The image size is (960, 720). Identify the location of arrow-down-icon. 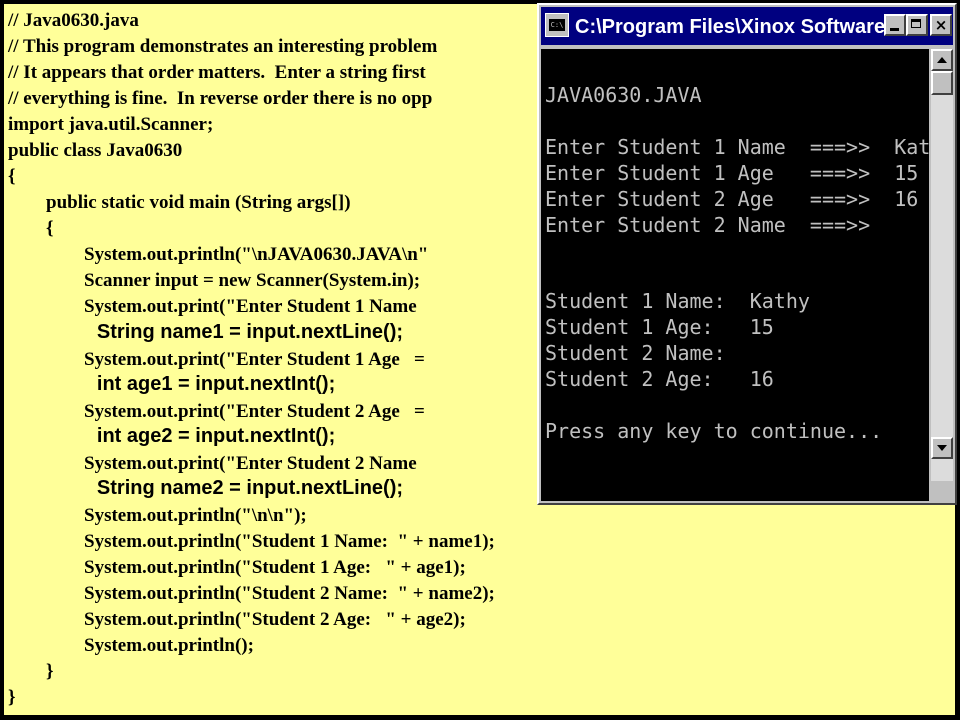
(942, 448).